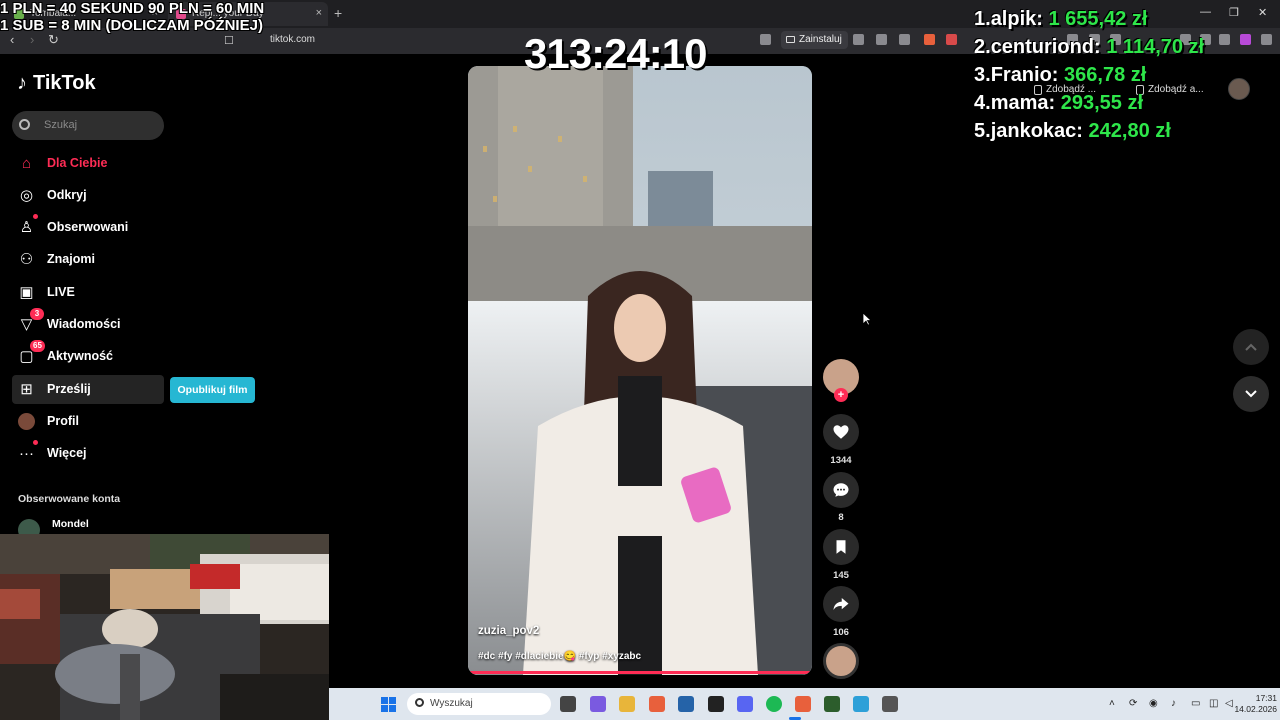 The height and width of the screenshot is (720, 1280). Describe the element at coordinates (1023, 103) in the screenshot. I see `leaderboard-name: mama:` at that location.